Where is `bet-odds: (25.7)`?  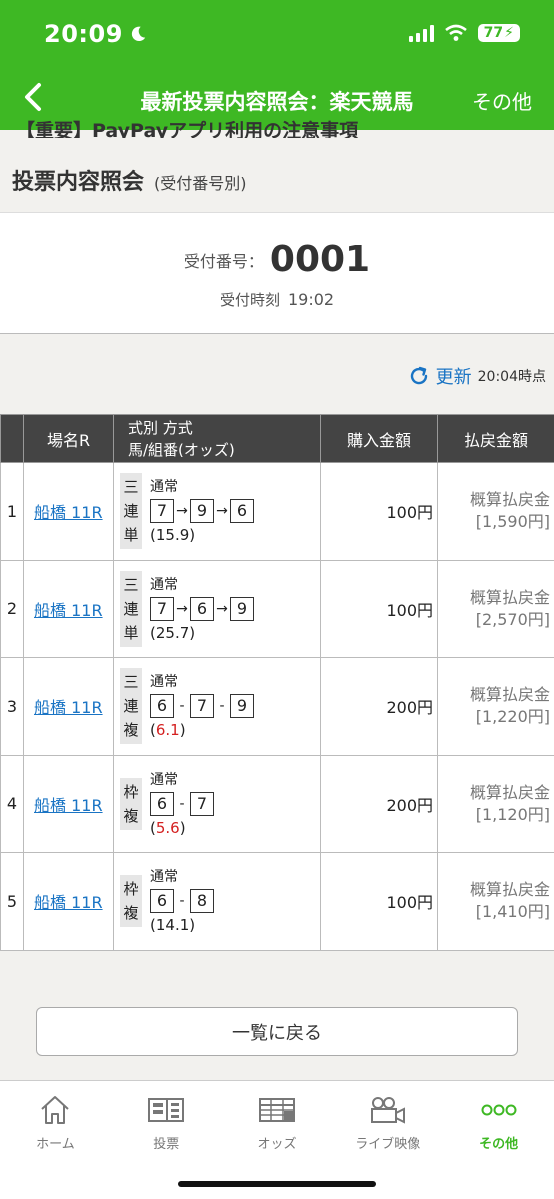
bet-odds: (25.7) is located at coordinates (202, 633).